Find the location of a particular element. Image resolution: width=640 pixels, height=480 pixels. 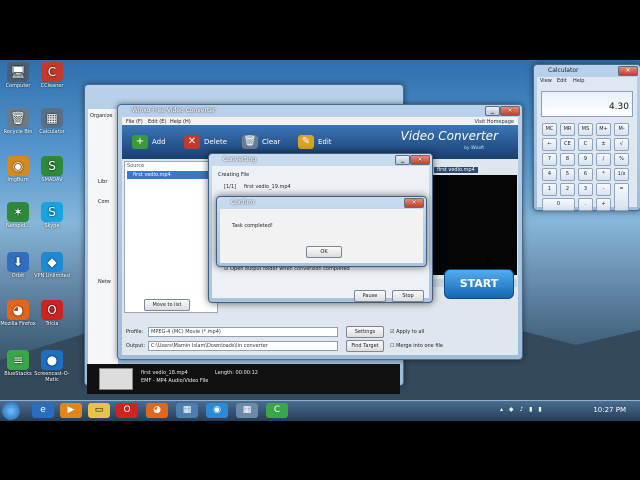

clear-button: 🗑 Clear is located at coordinates (261, 142).